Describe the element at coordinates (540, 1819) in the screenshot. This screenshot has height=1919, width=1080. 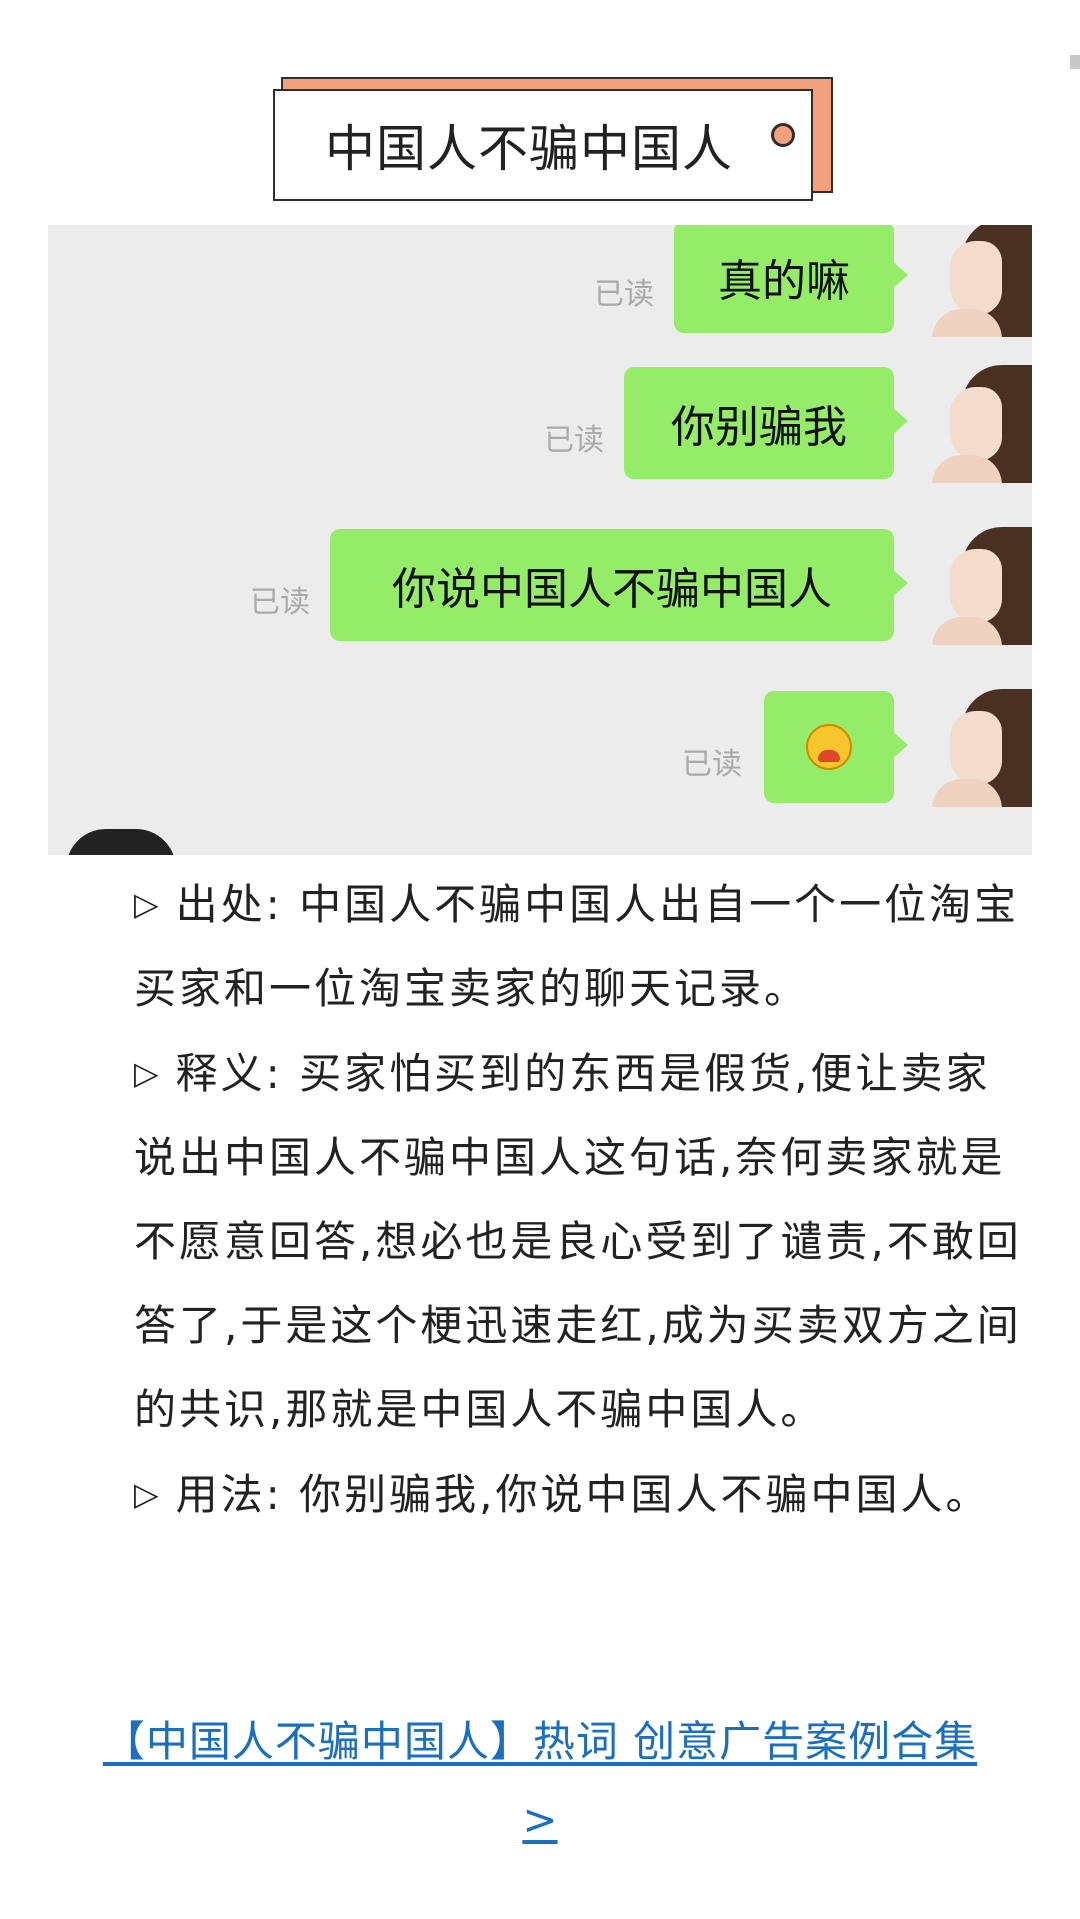
I see `case-collection-link-arrow: >` at that location.